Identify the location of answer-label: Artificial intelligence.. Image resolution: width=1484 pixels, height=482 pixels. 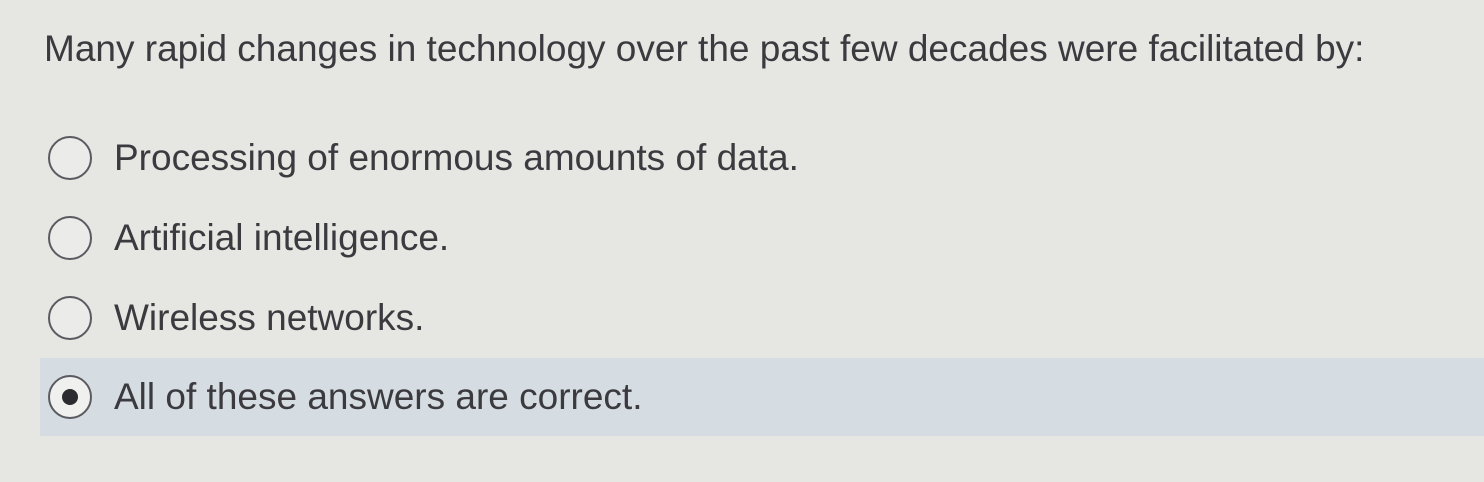
(282, 237).